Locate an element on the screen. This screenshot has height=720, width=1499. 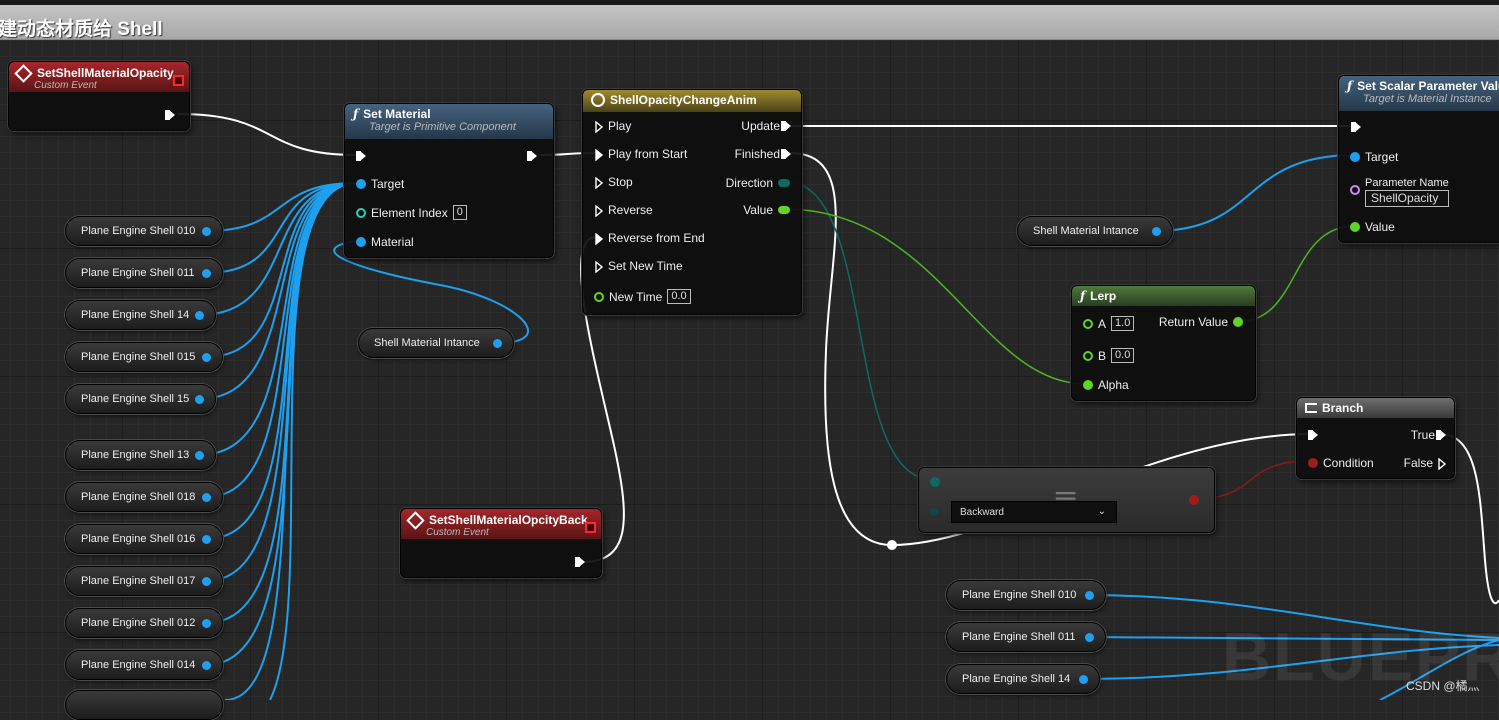
timeline-input-pin: Set New Time is located at coordinates (639, 266).